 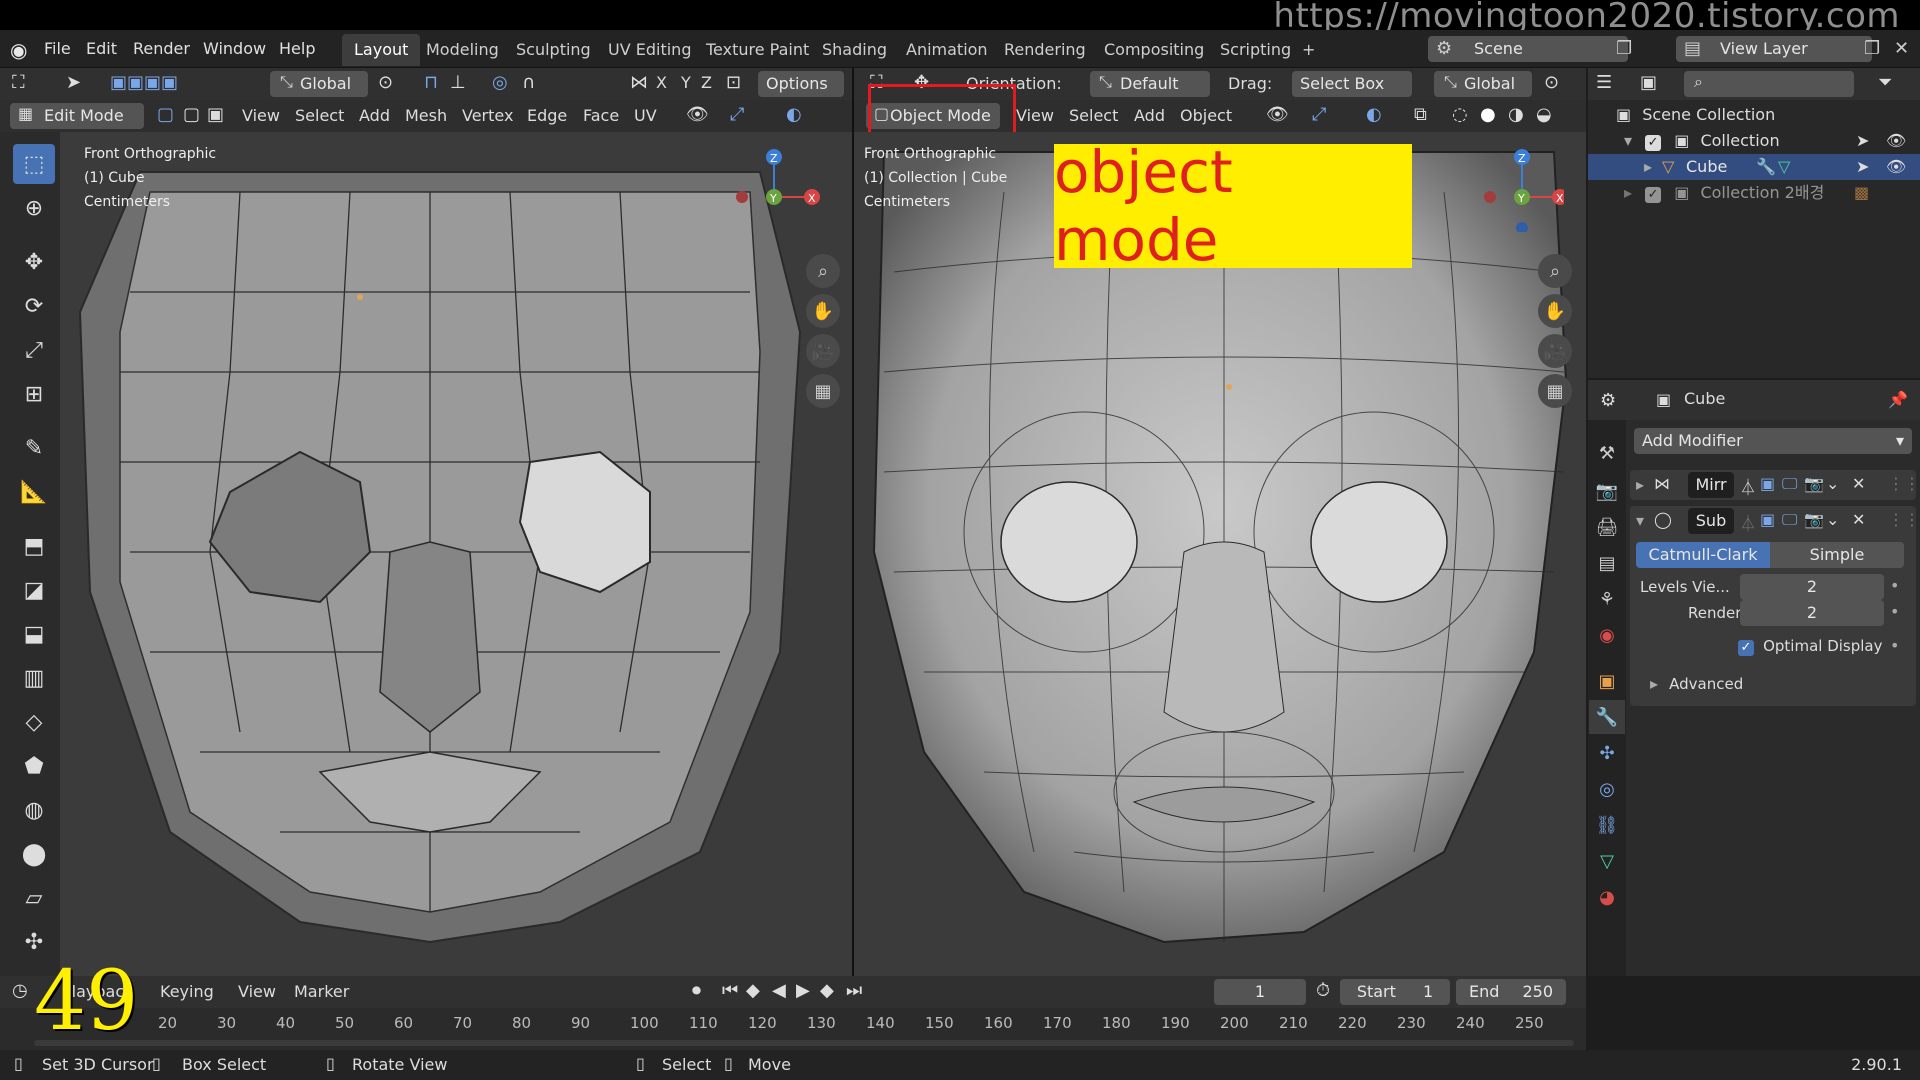 I want to click on cube-selectable-icon: ➤, so click(x=1862, y=167).